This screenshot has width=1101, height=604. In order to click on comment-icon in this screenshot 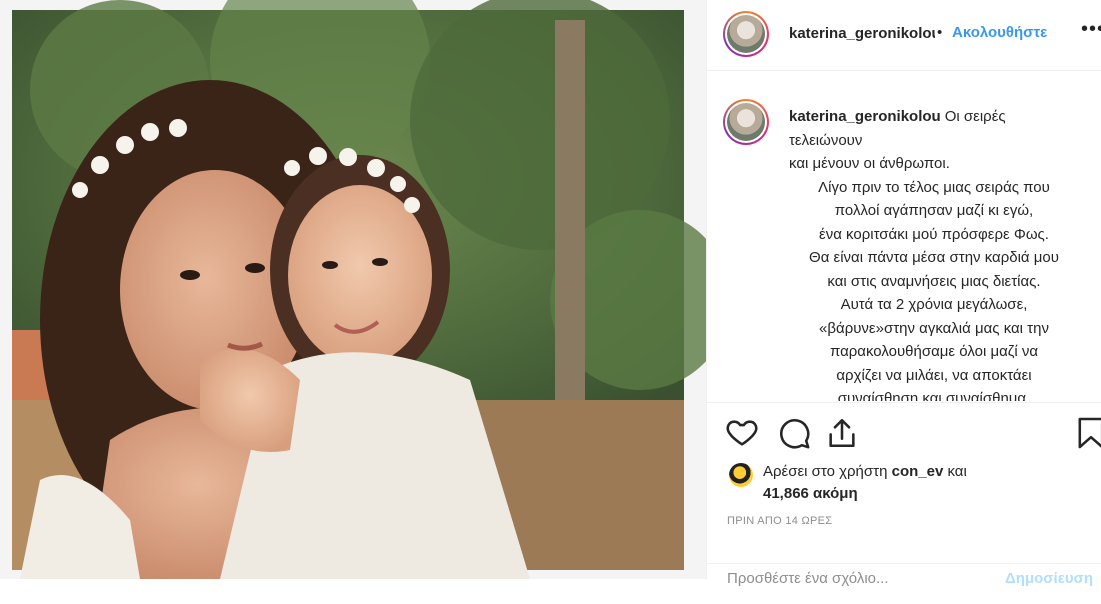, I will do `click(794, 433)`.